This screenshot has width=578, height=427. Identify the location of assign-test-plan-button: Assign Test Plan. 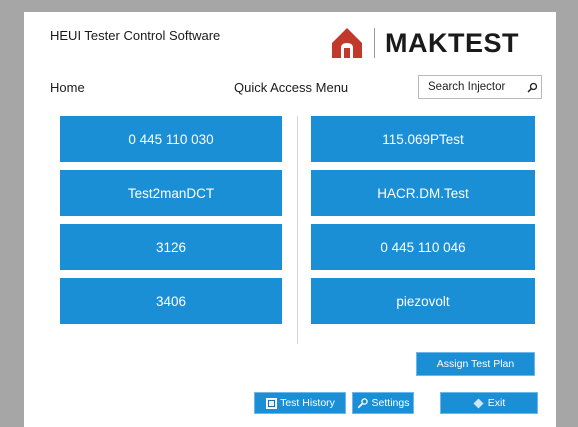
(475, 364).